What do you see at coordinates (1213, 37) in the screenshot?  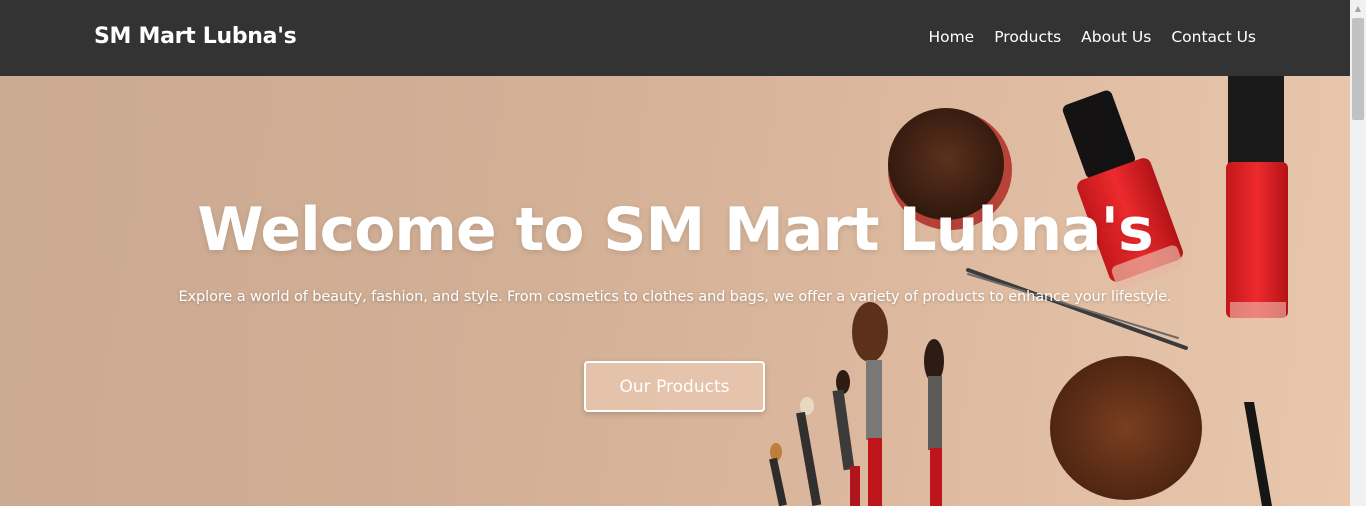 I see `nav-link-contact-us: Contact Us` at bounding box center [1213, 37].